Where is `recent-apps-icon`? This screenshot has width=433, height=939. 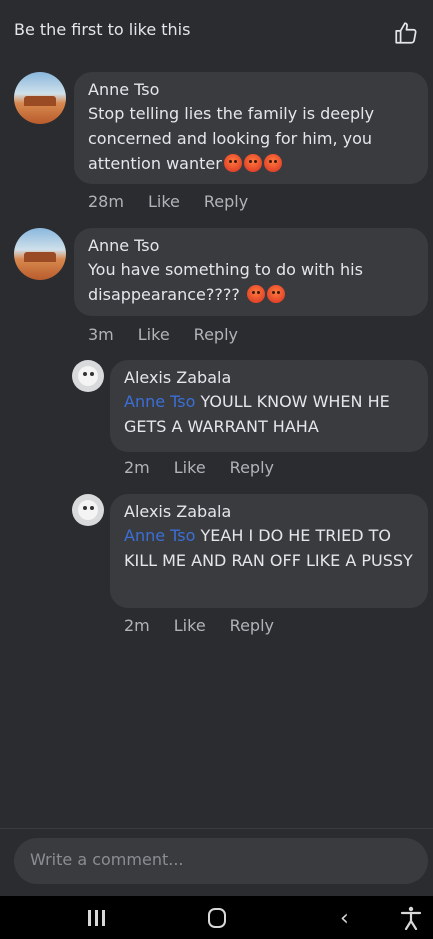 recent-apps-icon is located at coordinates (98, 918).